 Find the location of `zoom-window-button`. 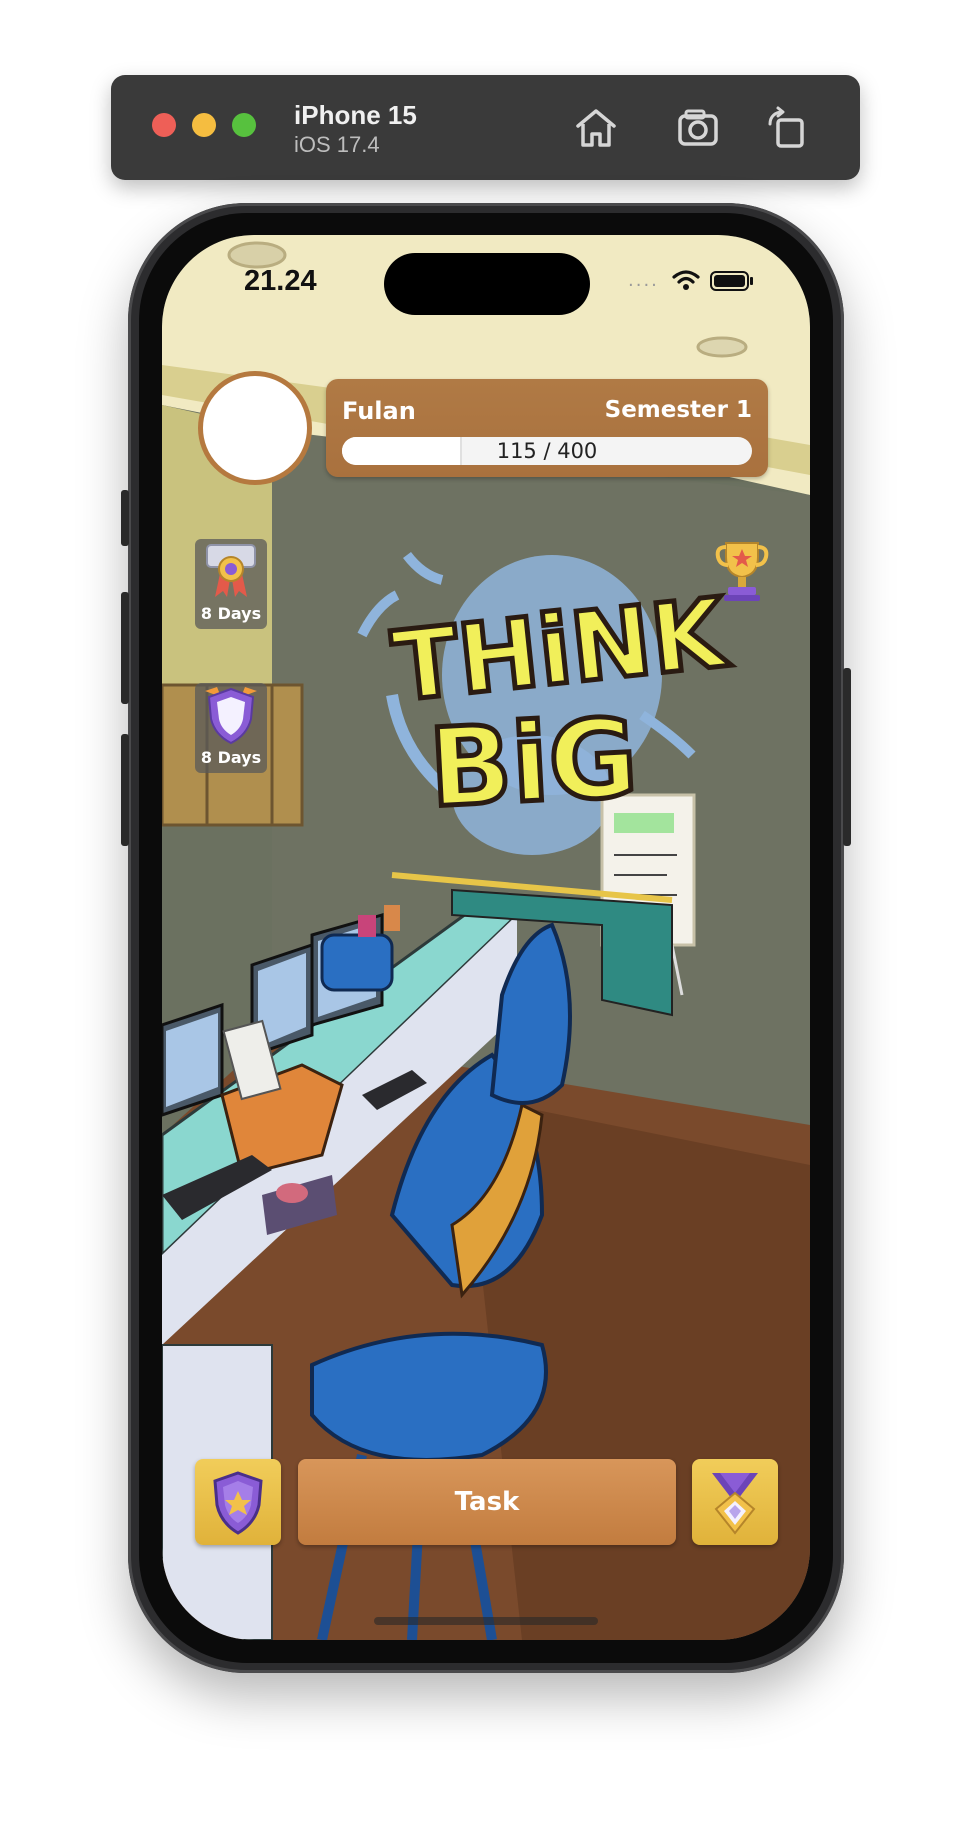

zoom-window-button is located at coordinates (244, 125).